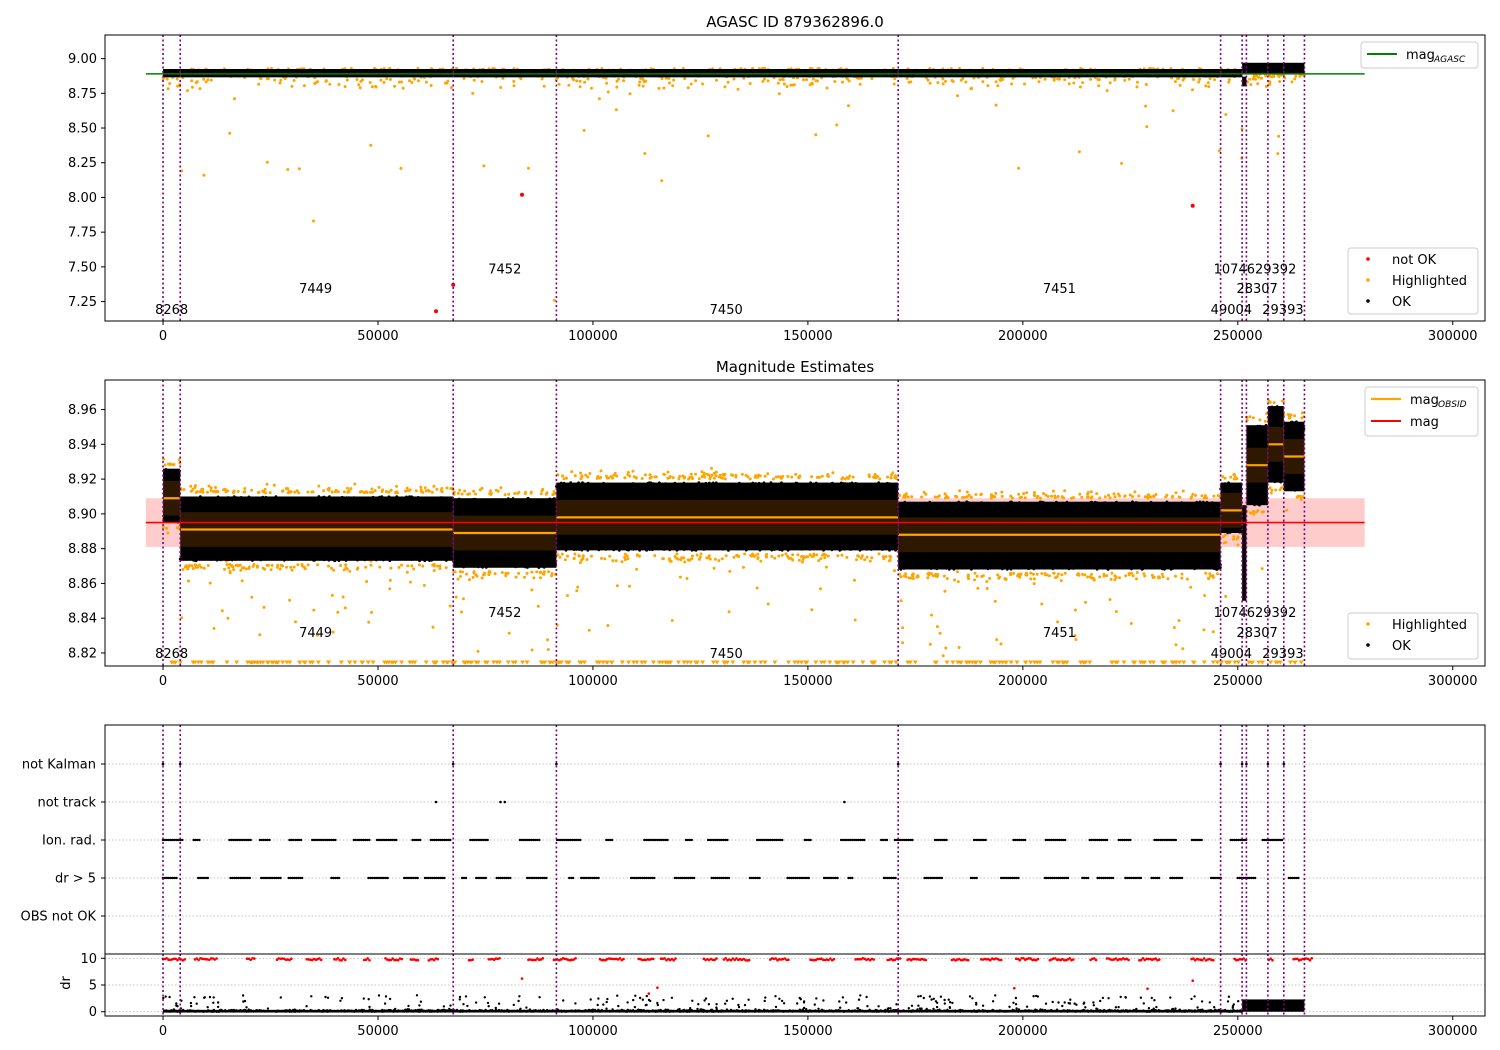 The height and width of the screenshot is (1050, 1500). I want to click on y-tick-label: 10, so click(88, 959).